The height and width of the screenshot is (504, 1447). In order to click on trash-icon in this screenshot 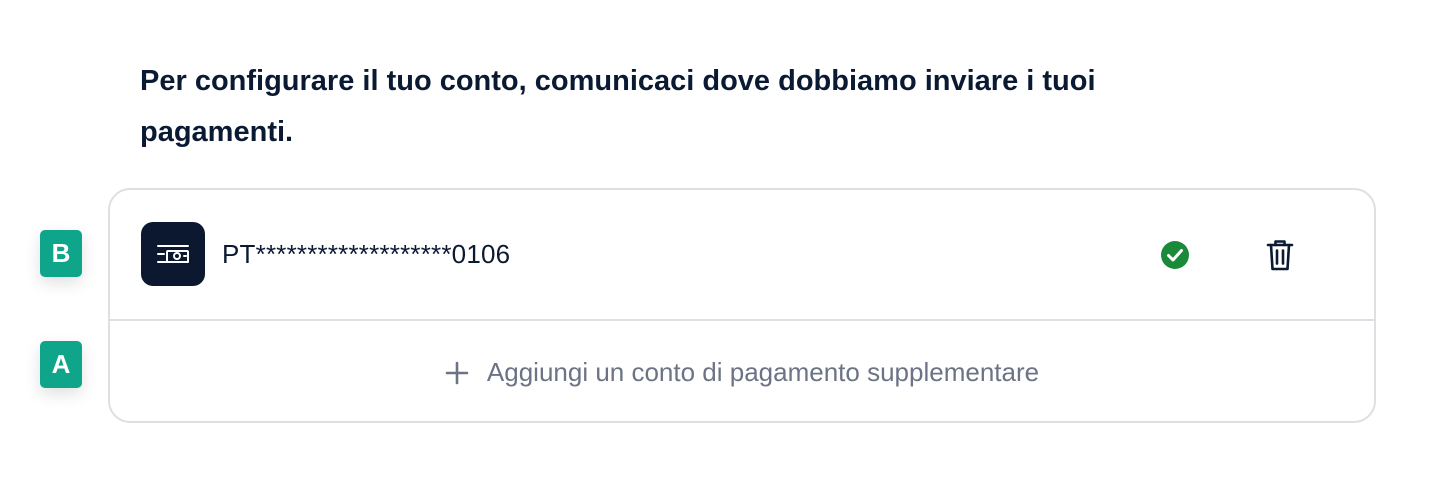, I will do `click(1280, 255)`.